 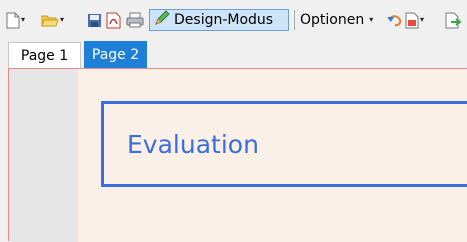 I want to click on export-button, so click(x=454, y=20).